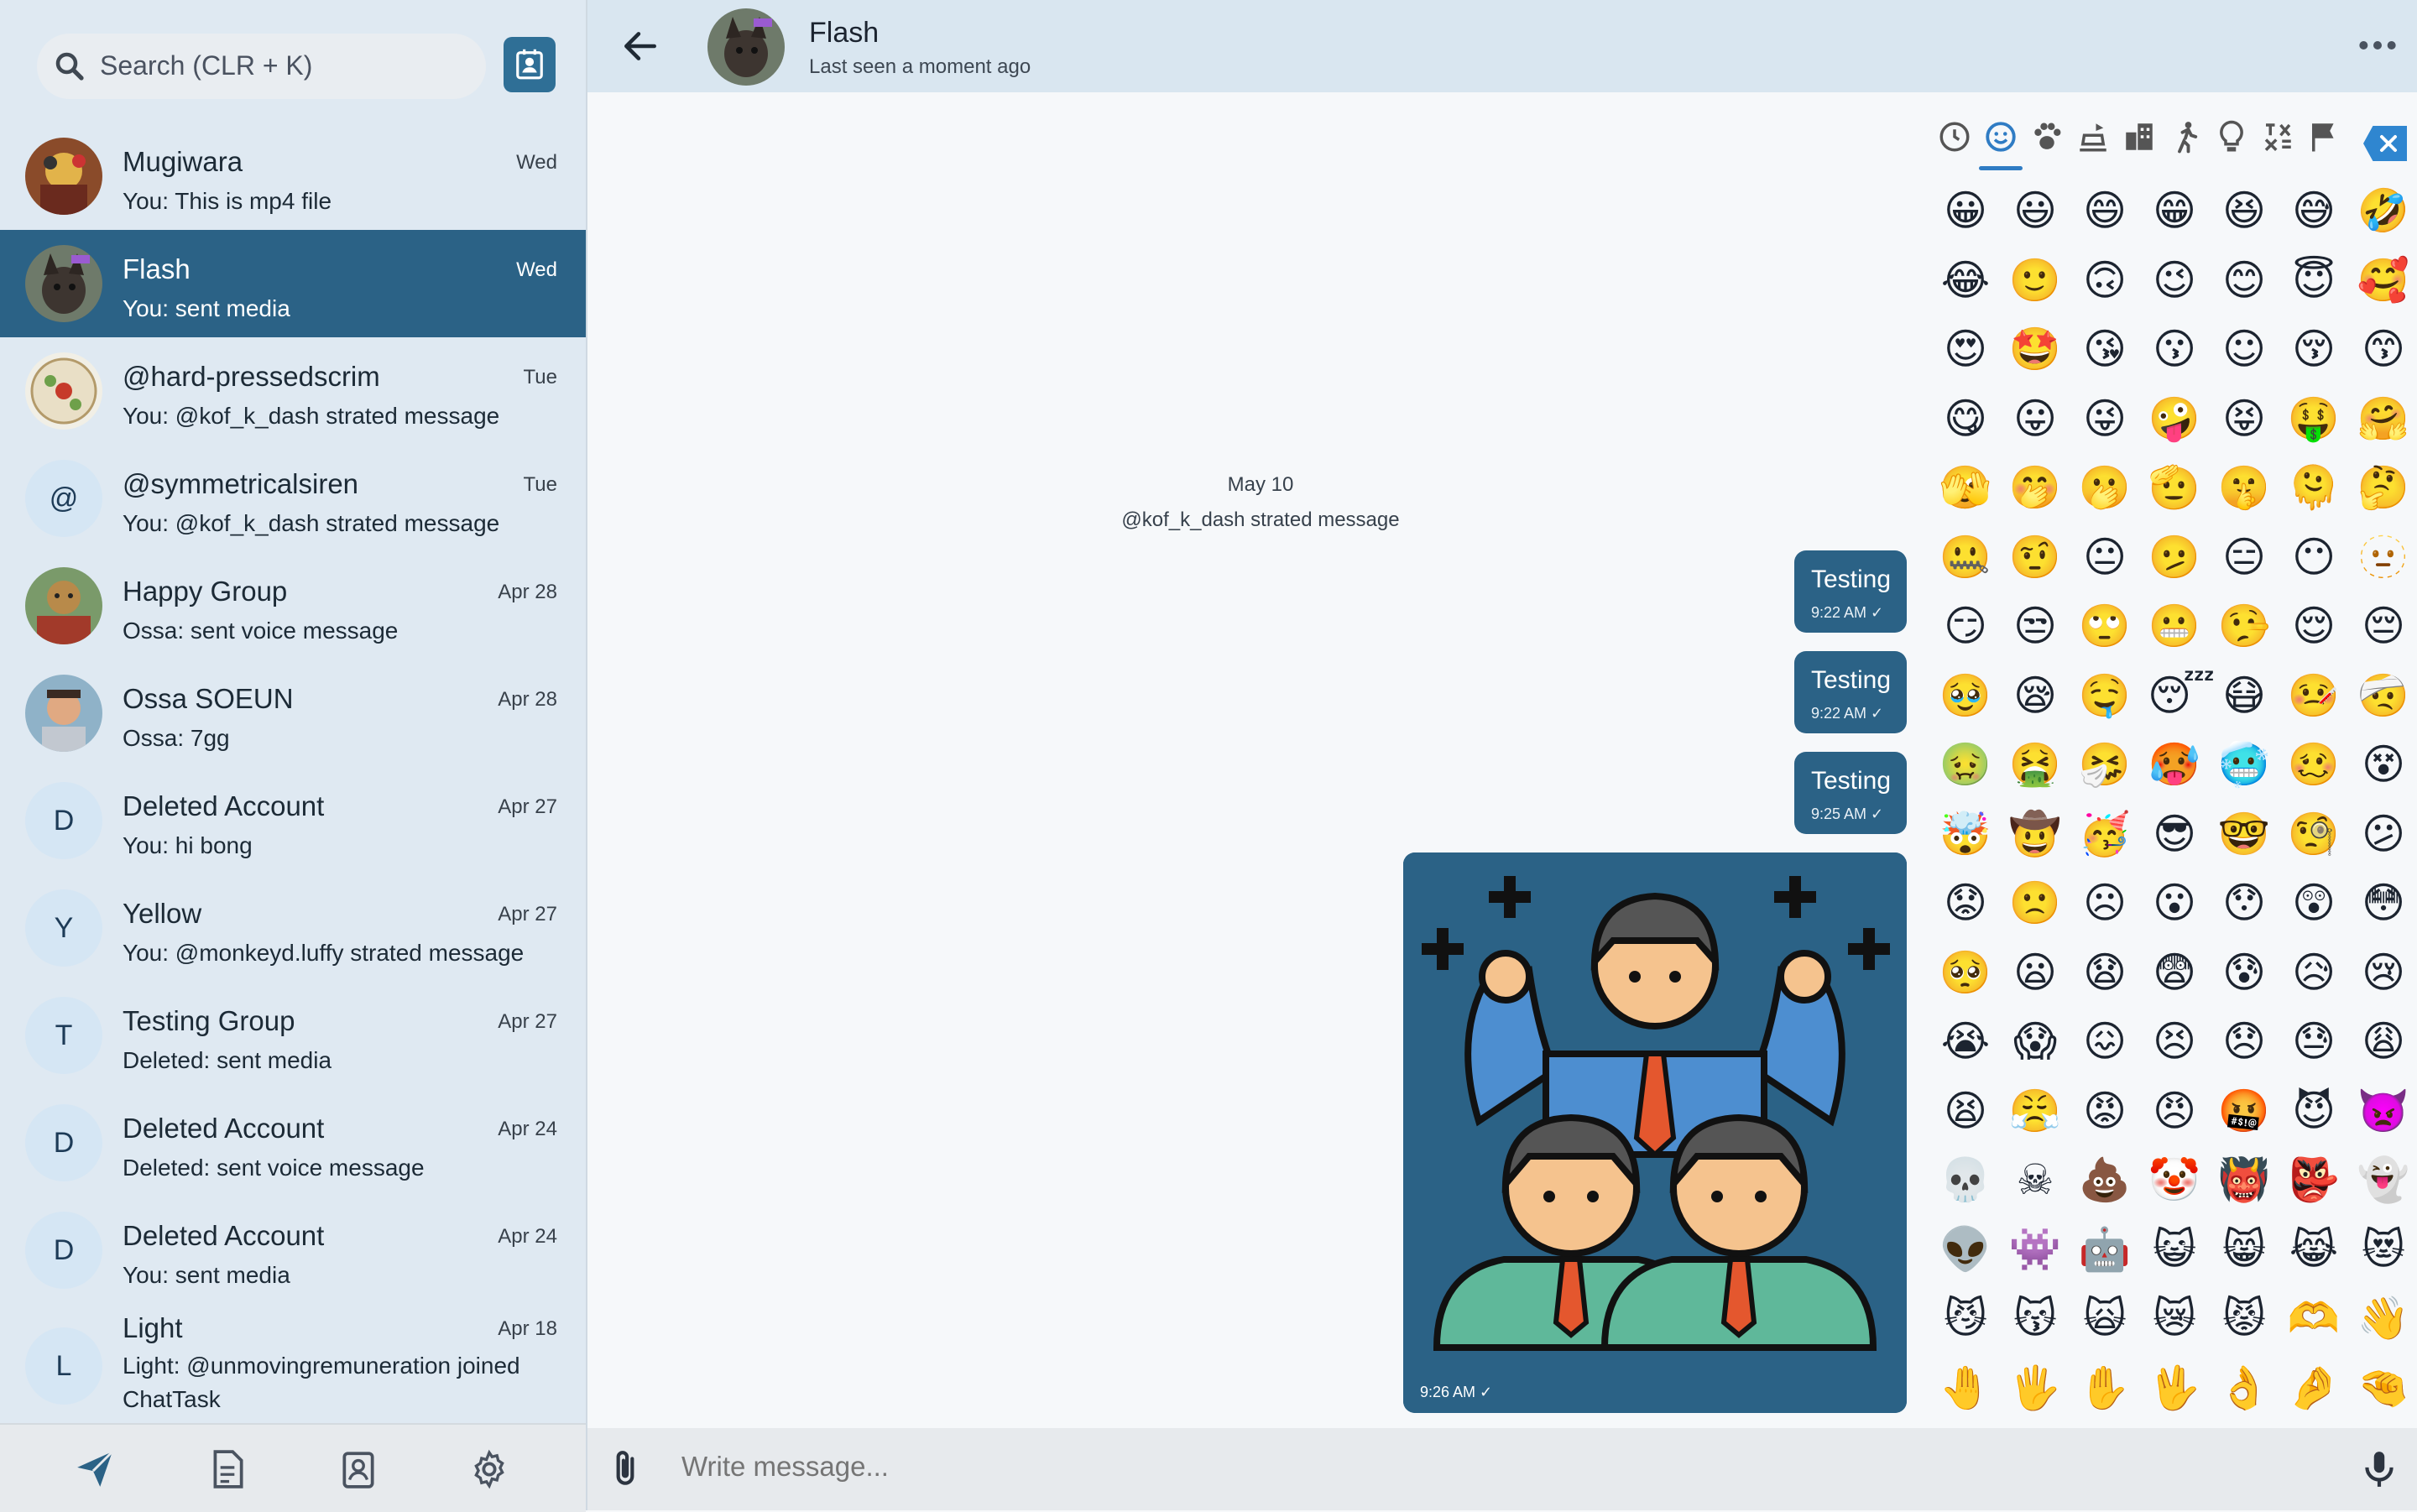  What do you see at coordinates (2174, 1180) in the screenshot?
I see `emoji-button: 🤡` at bounding box center [2174, 1180].